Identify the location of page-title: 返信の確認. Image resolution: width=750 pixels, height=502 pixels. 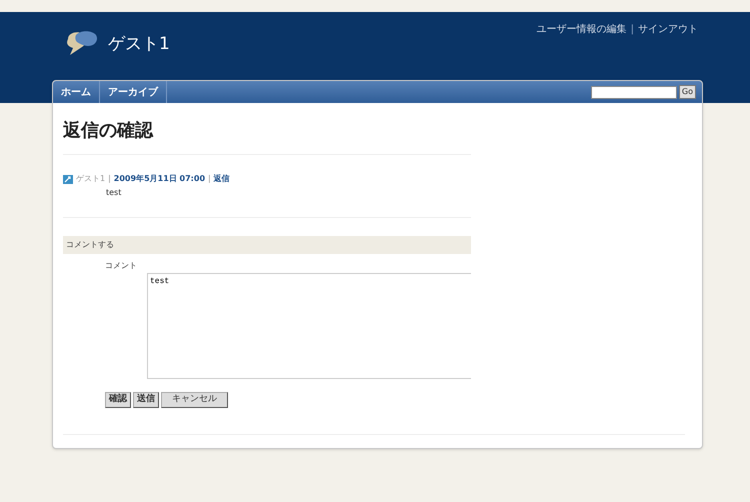
(108, 131).